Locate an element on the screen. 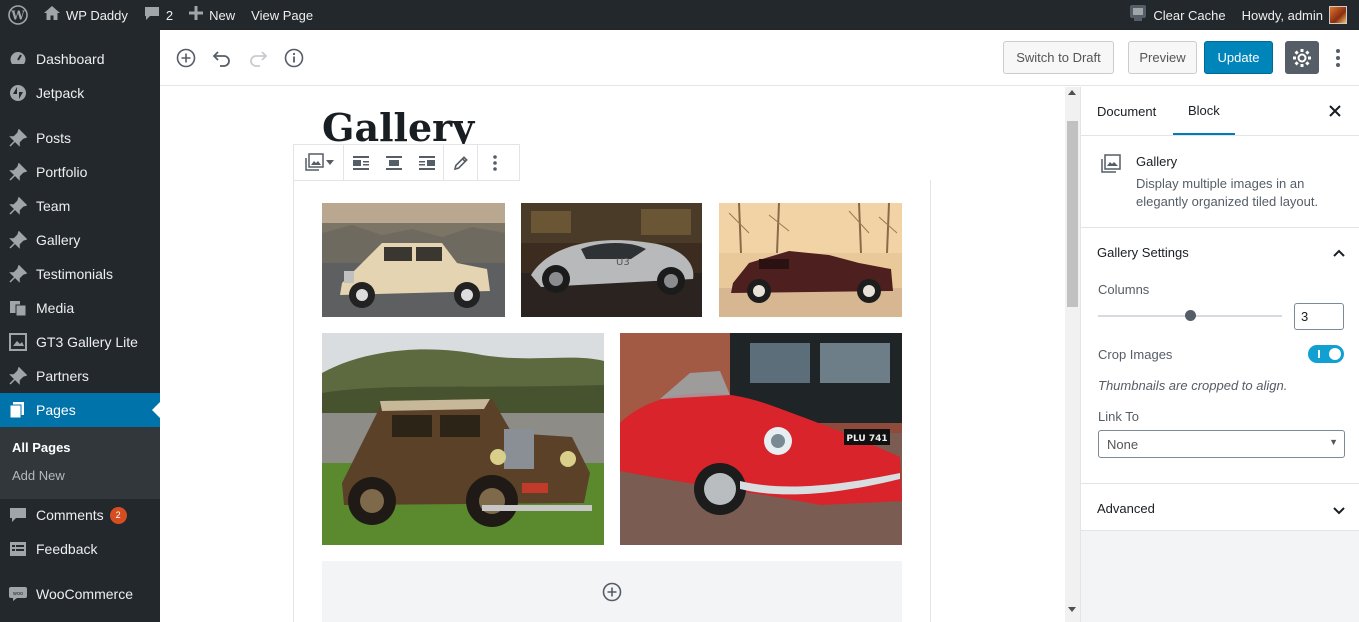 This screenshot has height=622, width=1359. svg-text: U3 is located at coordinates (623, 262).